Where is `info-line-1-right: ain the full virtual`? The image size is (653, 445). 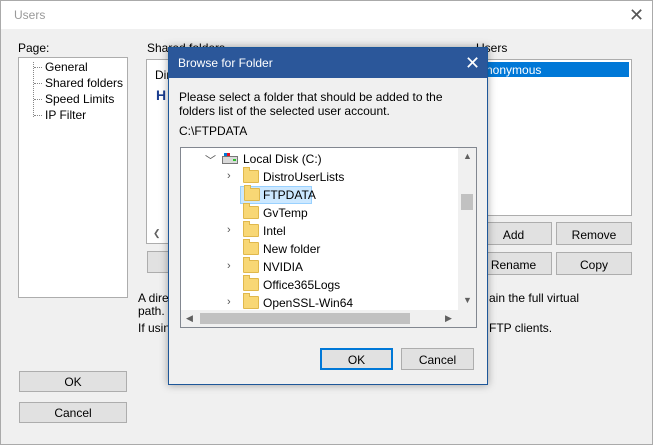
info-line-1-right: ain the full virtual is located at coordinates (534, 298).